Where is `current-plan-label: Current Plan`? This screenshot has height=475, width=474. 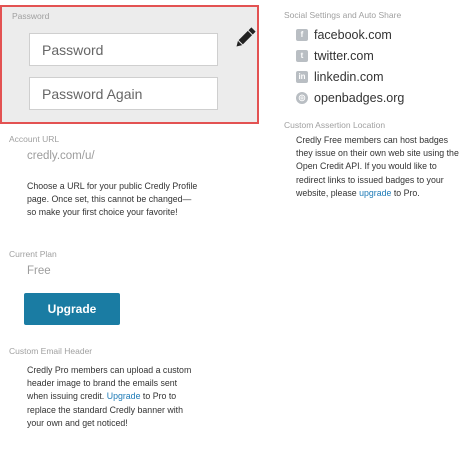
current-plan-label: Current Plan is located at coordinates (33, 254).